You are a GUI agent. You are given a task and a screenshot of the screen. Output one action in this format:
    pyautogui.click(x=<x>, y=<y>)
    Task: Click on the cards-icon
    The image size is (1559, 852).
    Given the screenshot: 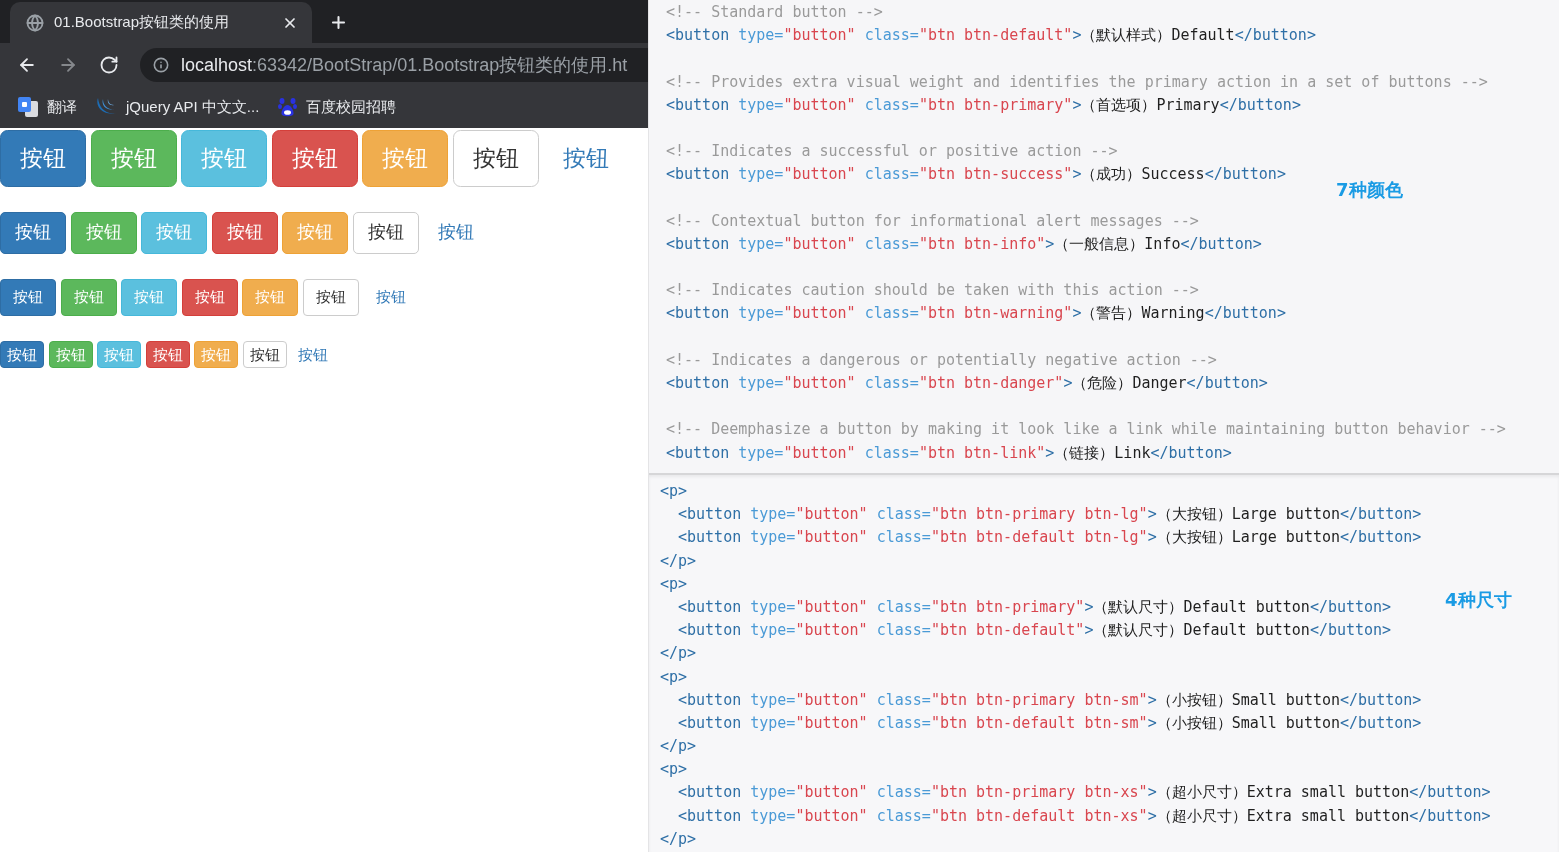 What is the action you would take?
    pyautogui.click(x=28, y=107)
    